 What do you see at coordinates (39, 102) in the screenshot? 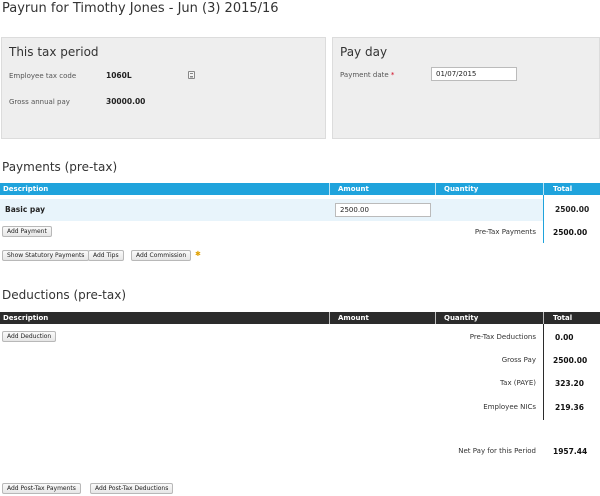
I see `gross-annual-pay-label: Gross annual pay` at bounding box center [39, 102].